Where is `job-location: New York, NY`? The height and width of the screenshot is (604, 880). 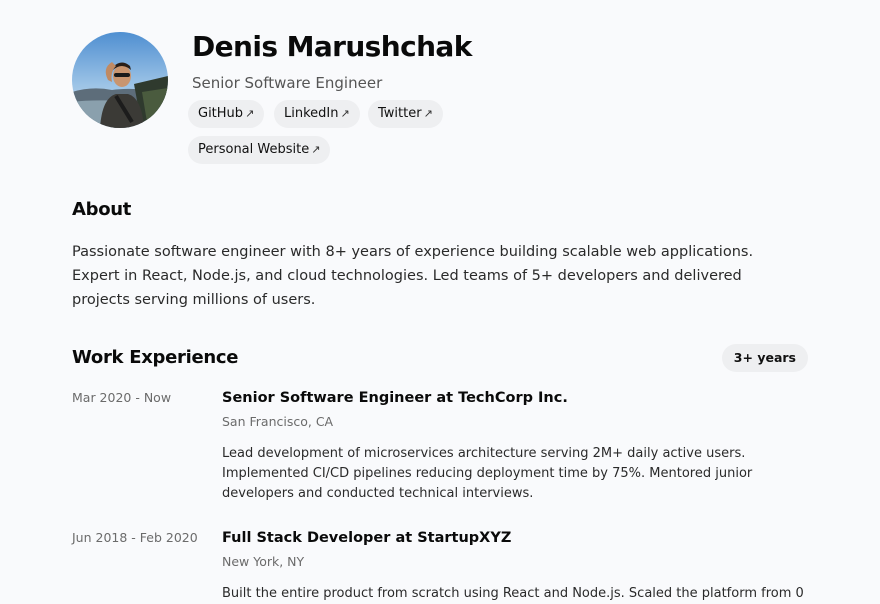
job-location: New York, NY is located at coordinates (263, 561).